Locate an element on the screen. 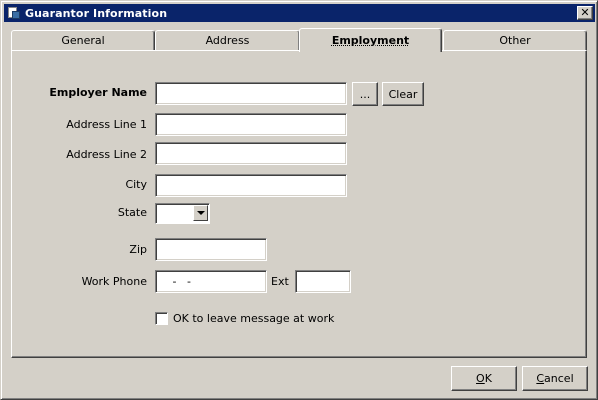 This screenshot has height=400, width=598. tab-employment-label: Employment is located at coordinates (370, 40).